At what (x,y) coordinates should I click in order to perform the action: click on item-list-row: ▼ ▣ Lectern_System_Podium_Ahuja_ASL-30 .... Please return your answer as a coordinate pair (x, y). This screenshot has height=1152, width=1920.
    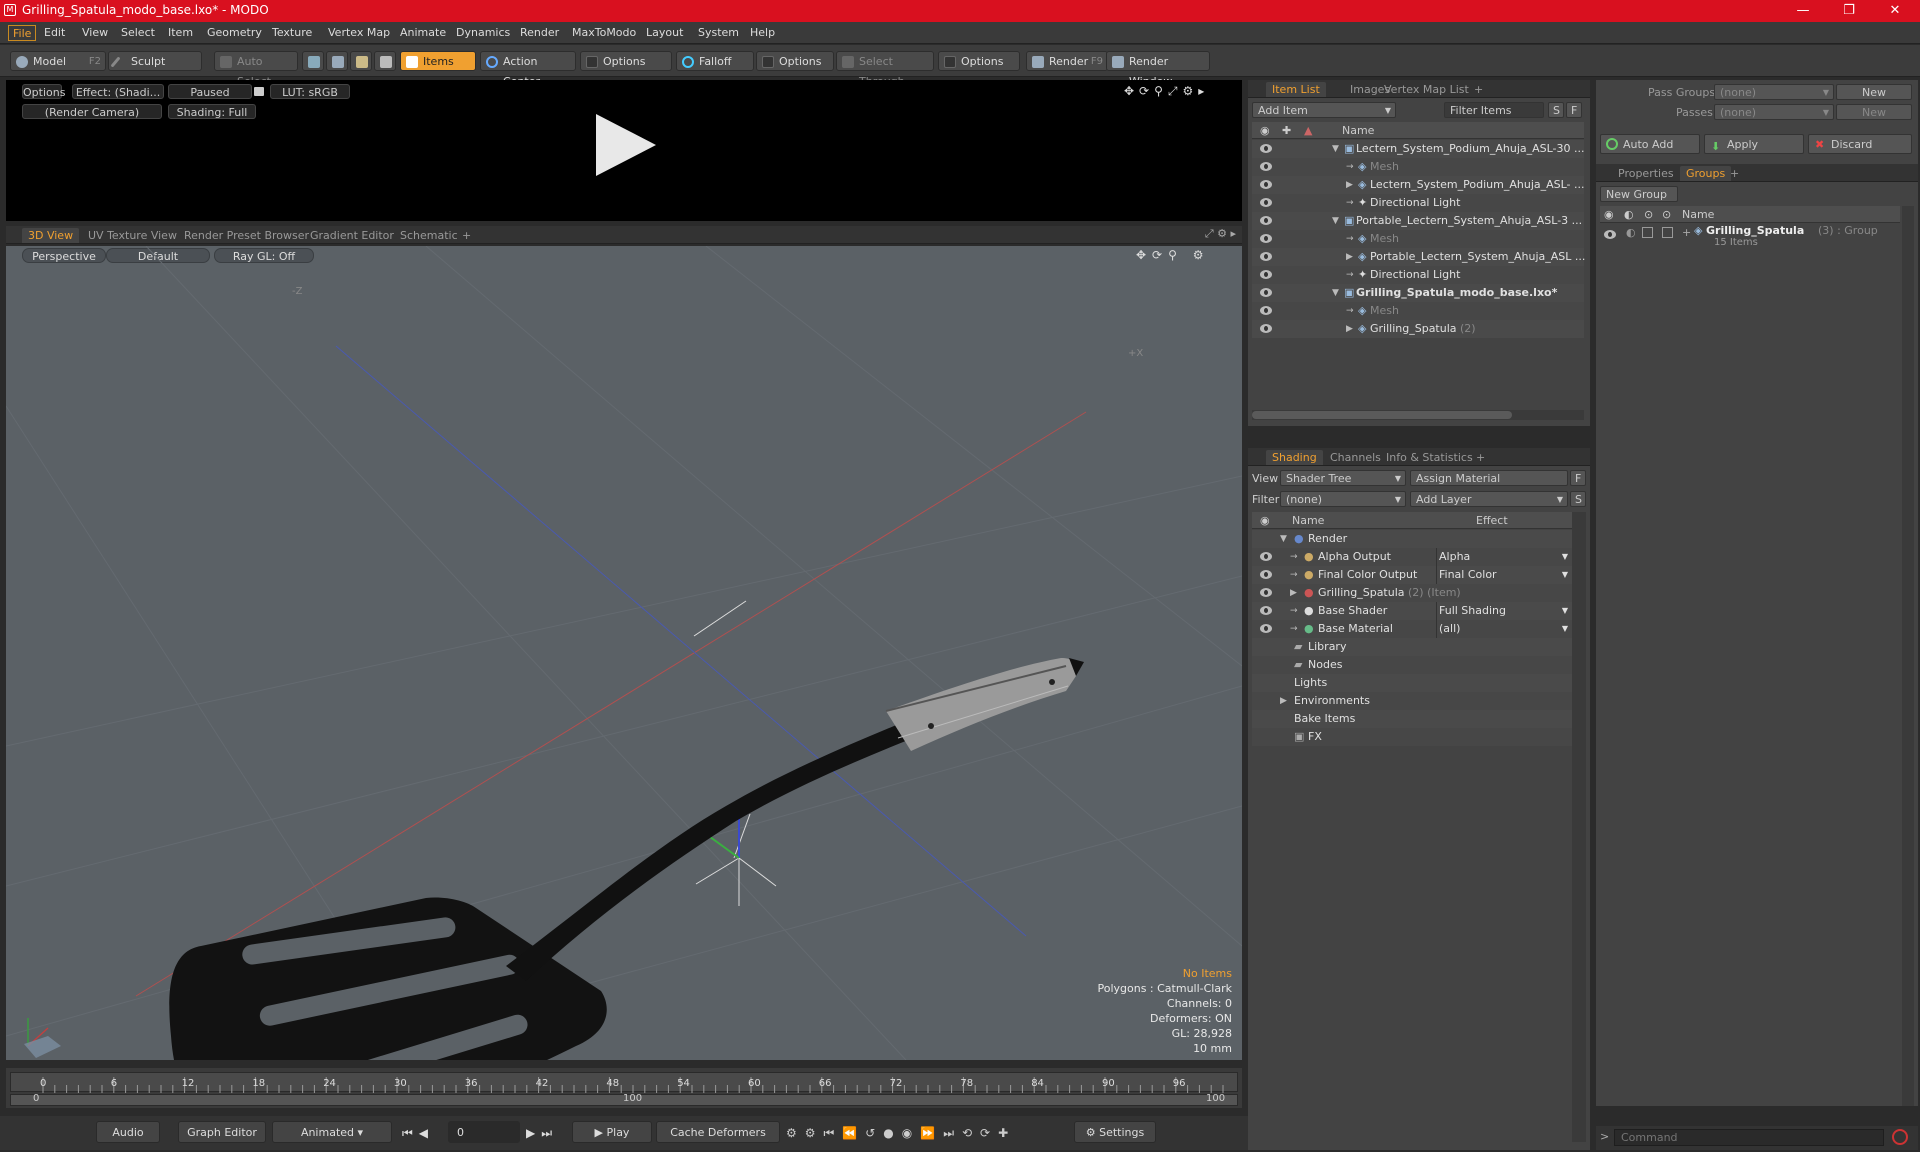
    Looking at the image, I should click on (1418, 149).